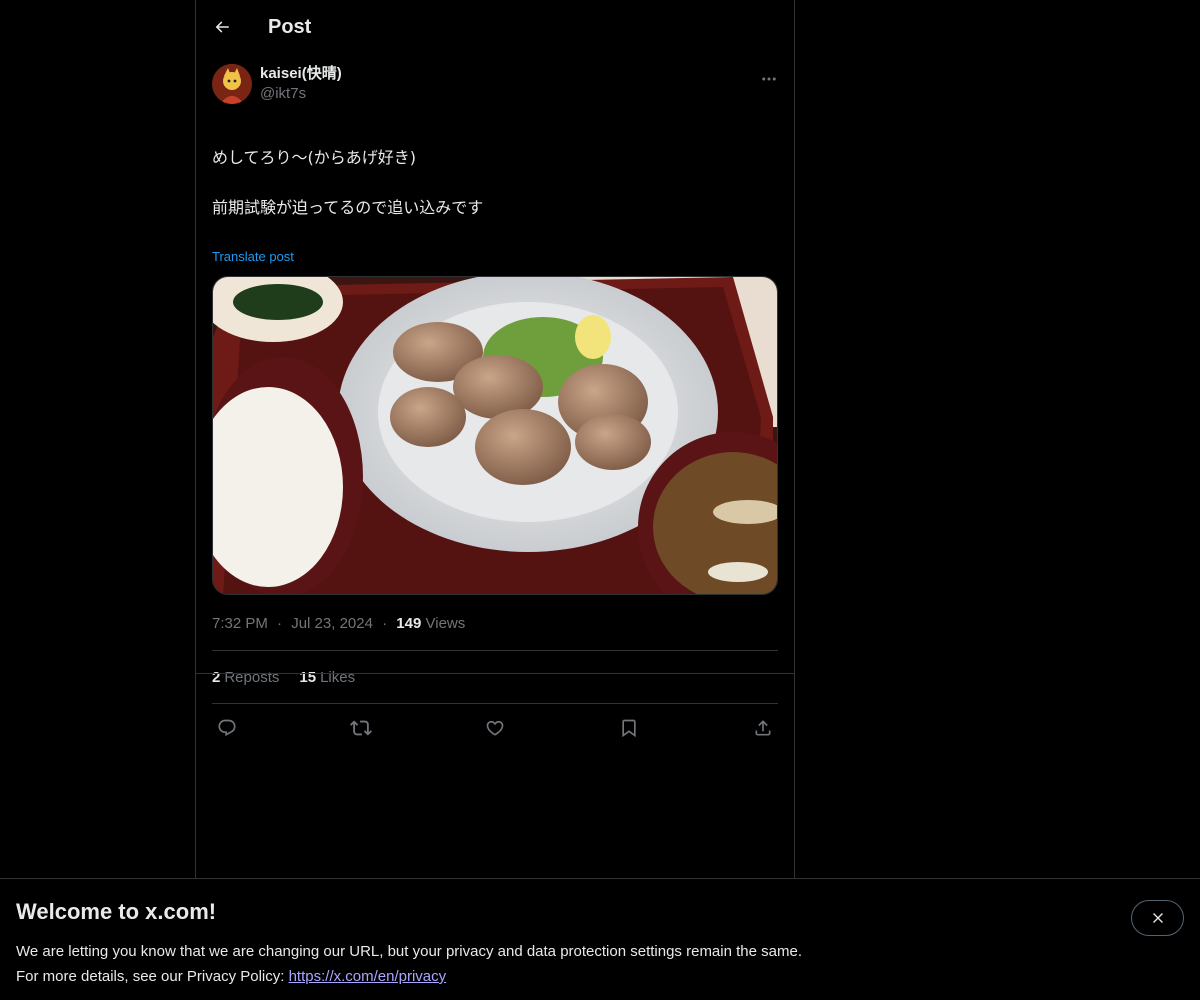 The image size is (1200, 1000). Describe the element at coordinates (495, 673) in the screenshot. I see `post-bottom-border` at that location.